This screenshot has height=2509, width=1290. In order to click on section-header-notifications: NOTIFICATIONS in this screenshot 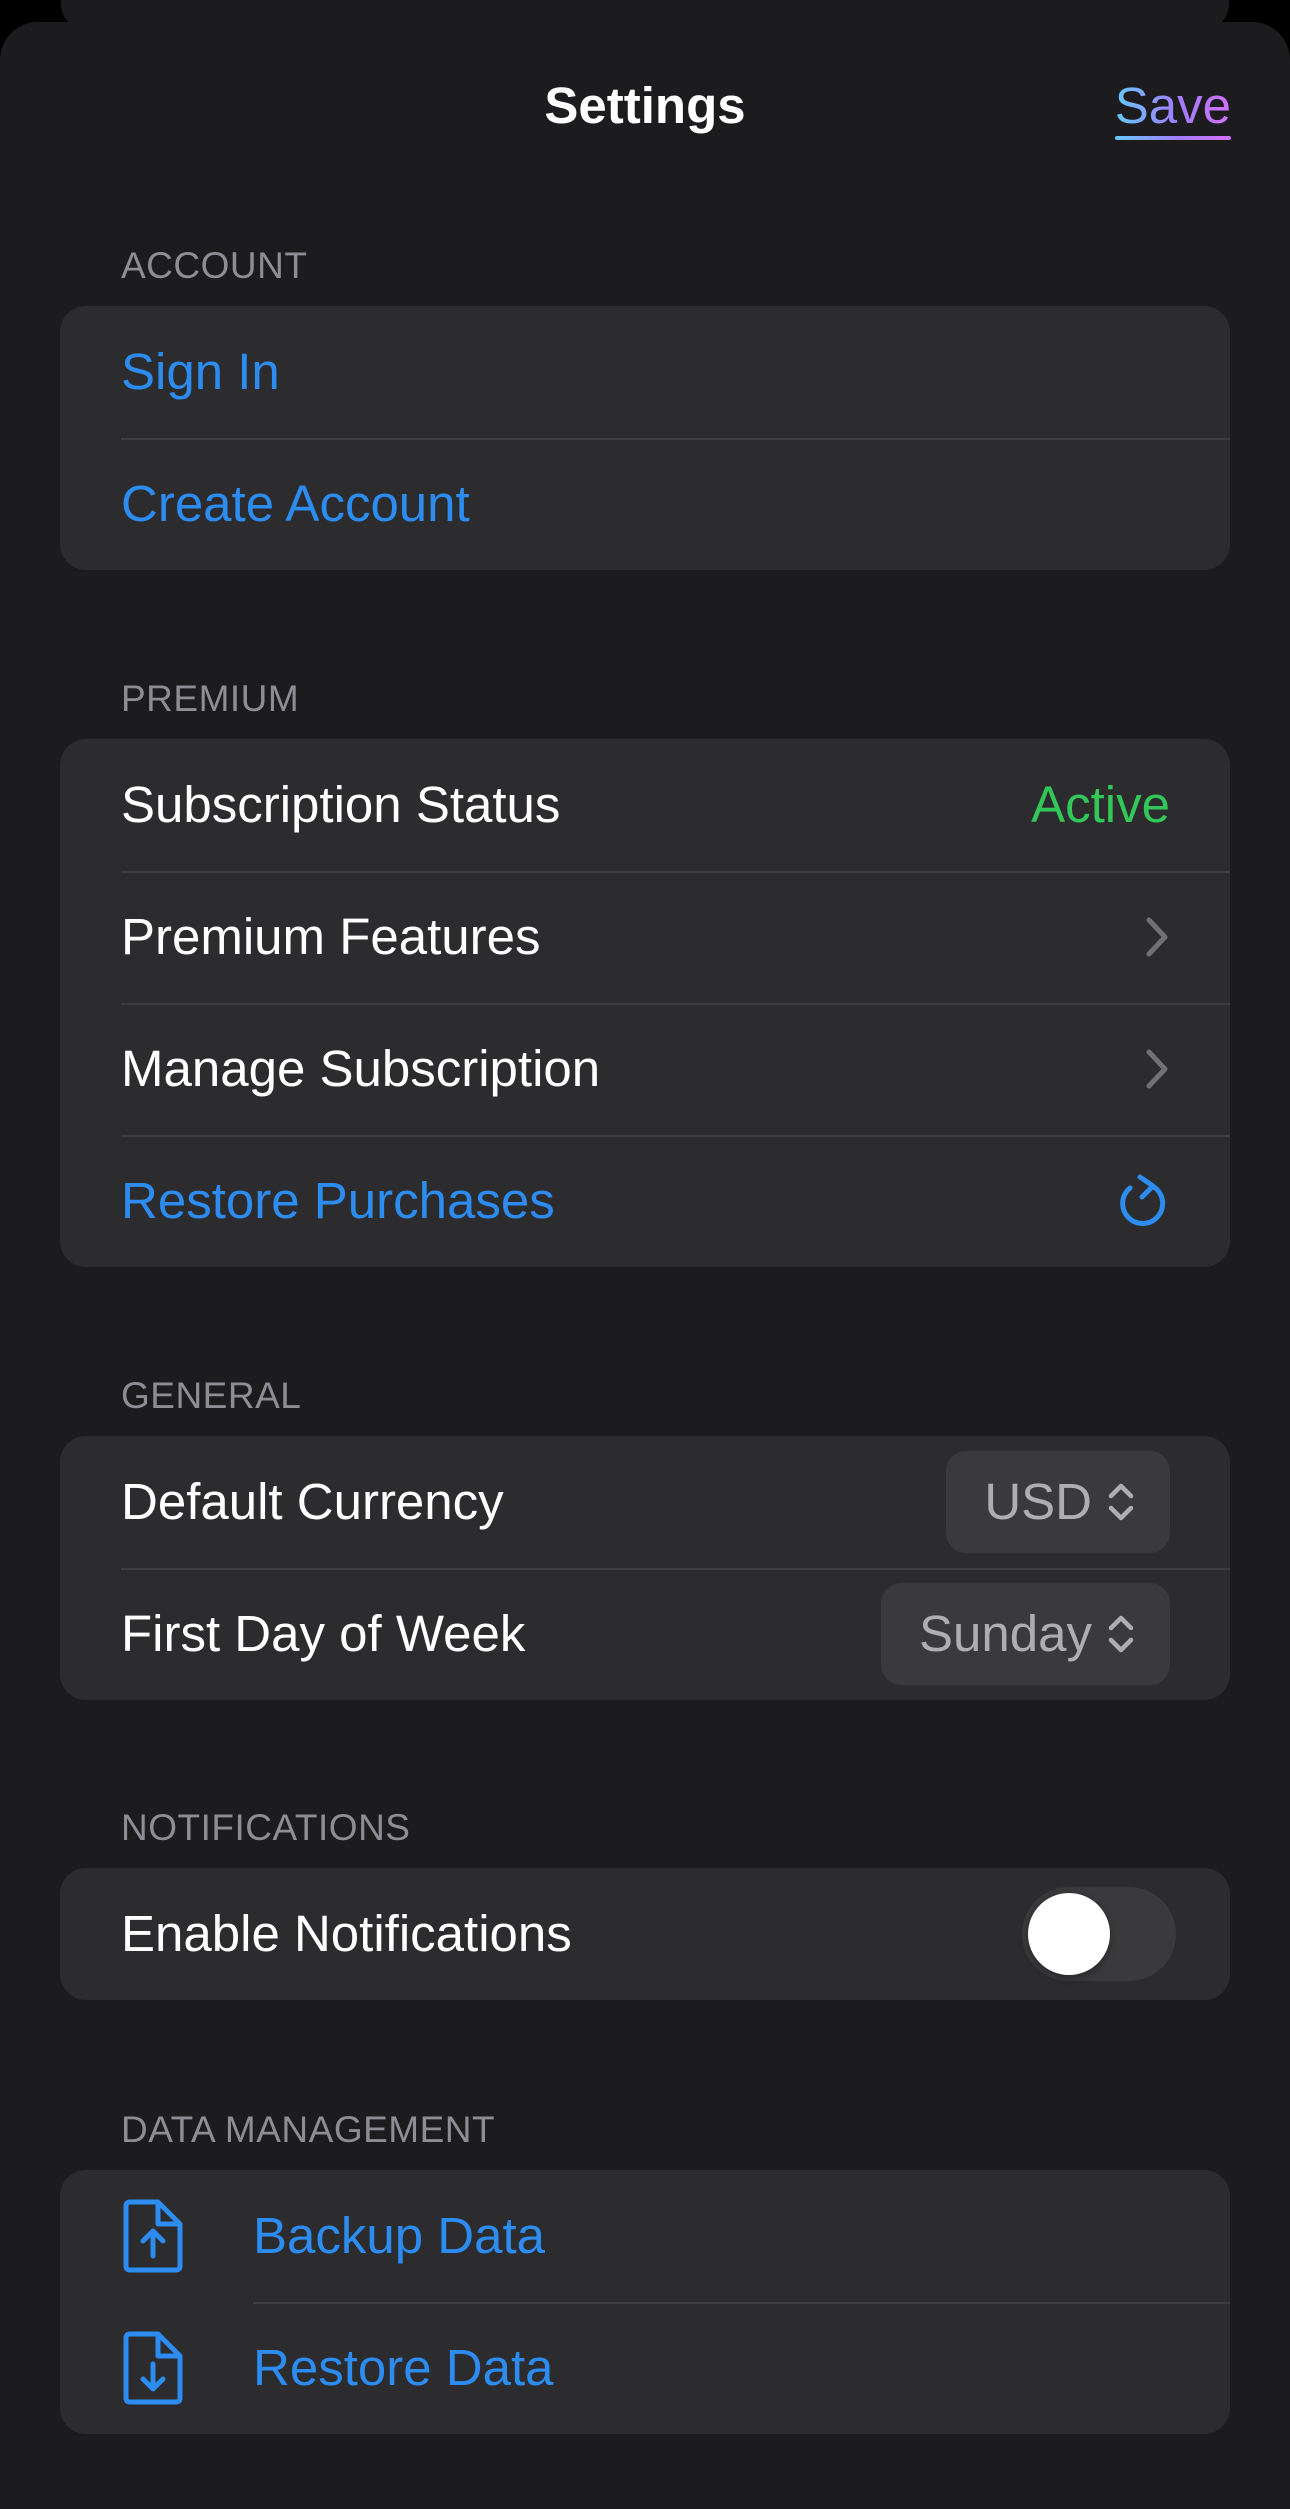, I will do `click(266, 1827)`.